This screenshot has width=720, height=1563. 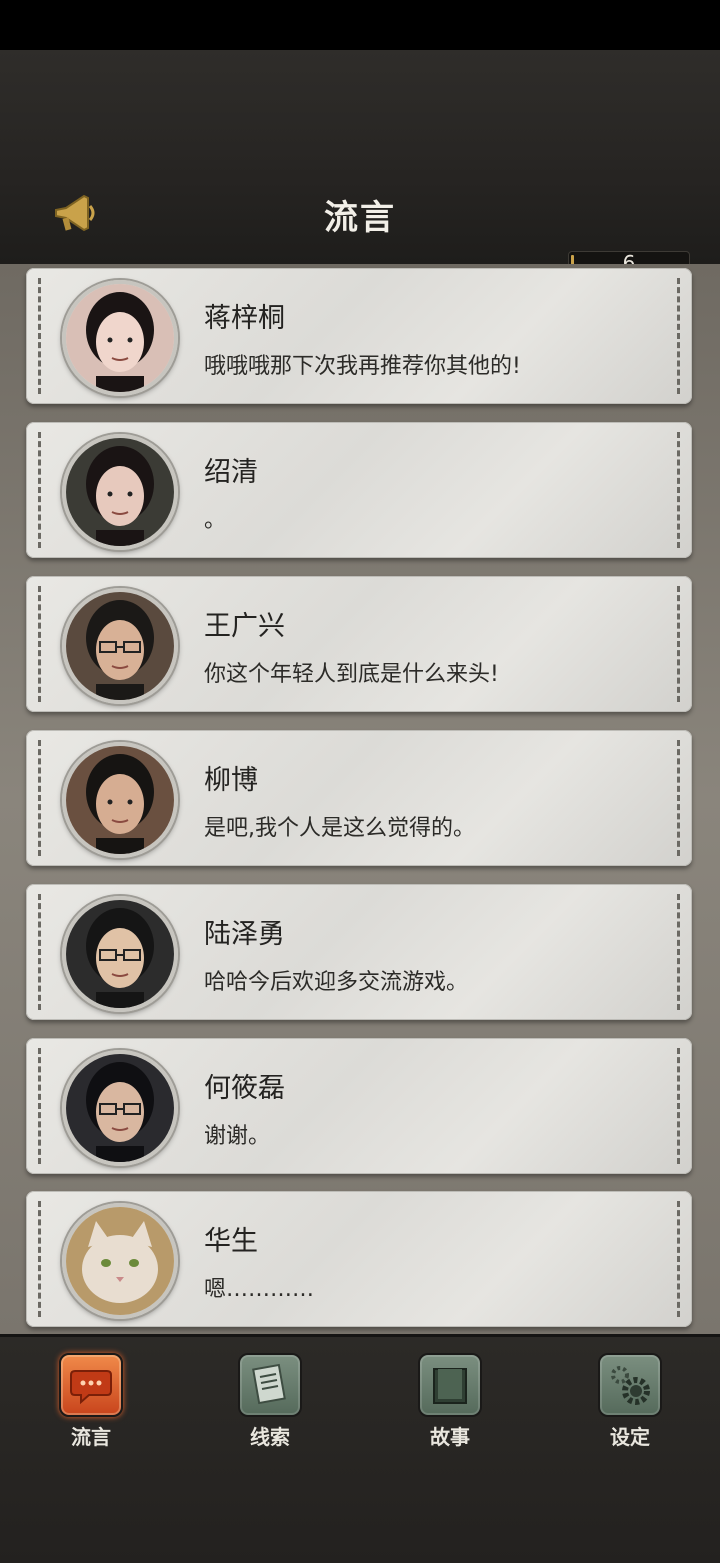 What do you see at coordinates (231, 1241) in the screenshot?
I see `contact-name: 华生` at bounding box center [231, 1241].